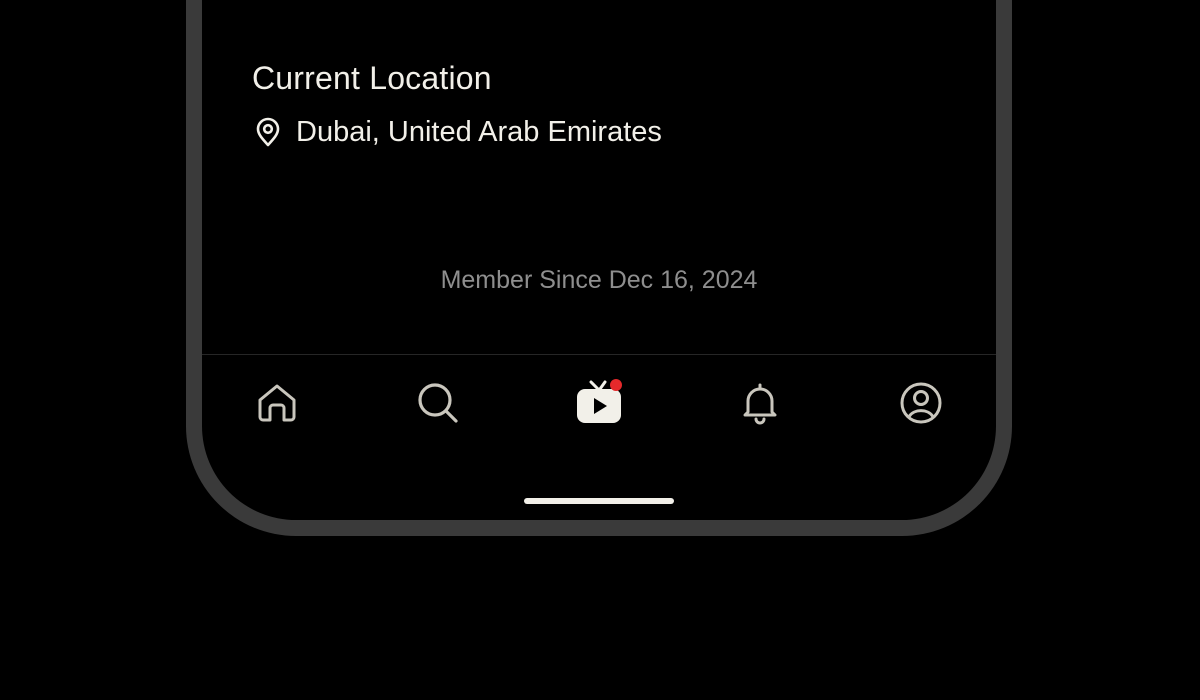 This screenshot has width=1200, height=700. I want to click on member-since-text: Member Since Dec 16, 2024, so click(599, 280).